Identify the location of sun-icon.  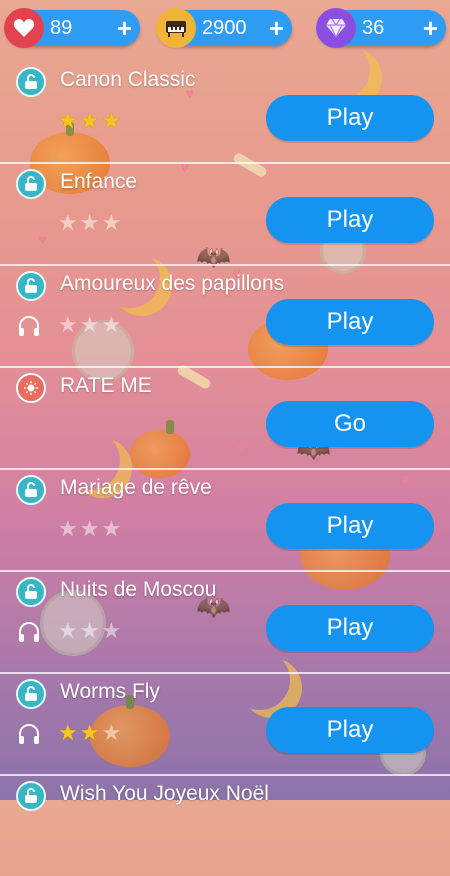
(31, 388).